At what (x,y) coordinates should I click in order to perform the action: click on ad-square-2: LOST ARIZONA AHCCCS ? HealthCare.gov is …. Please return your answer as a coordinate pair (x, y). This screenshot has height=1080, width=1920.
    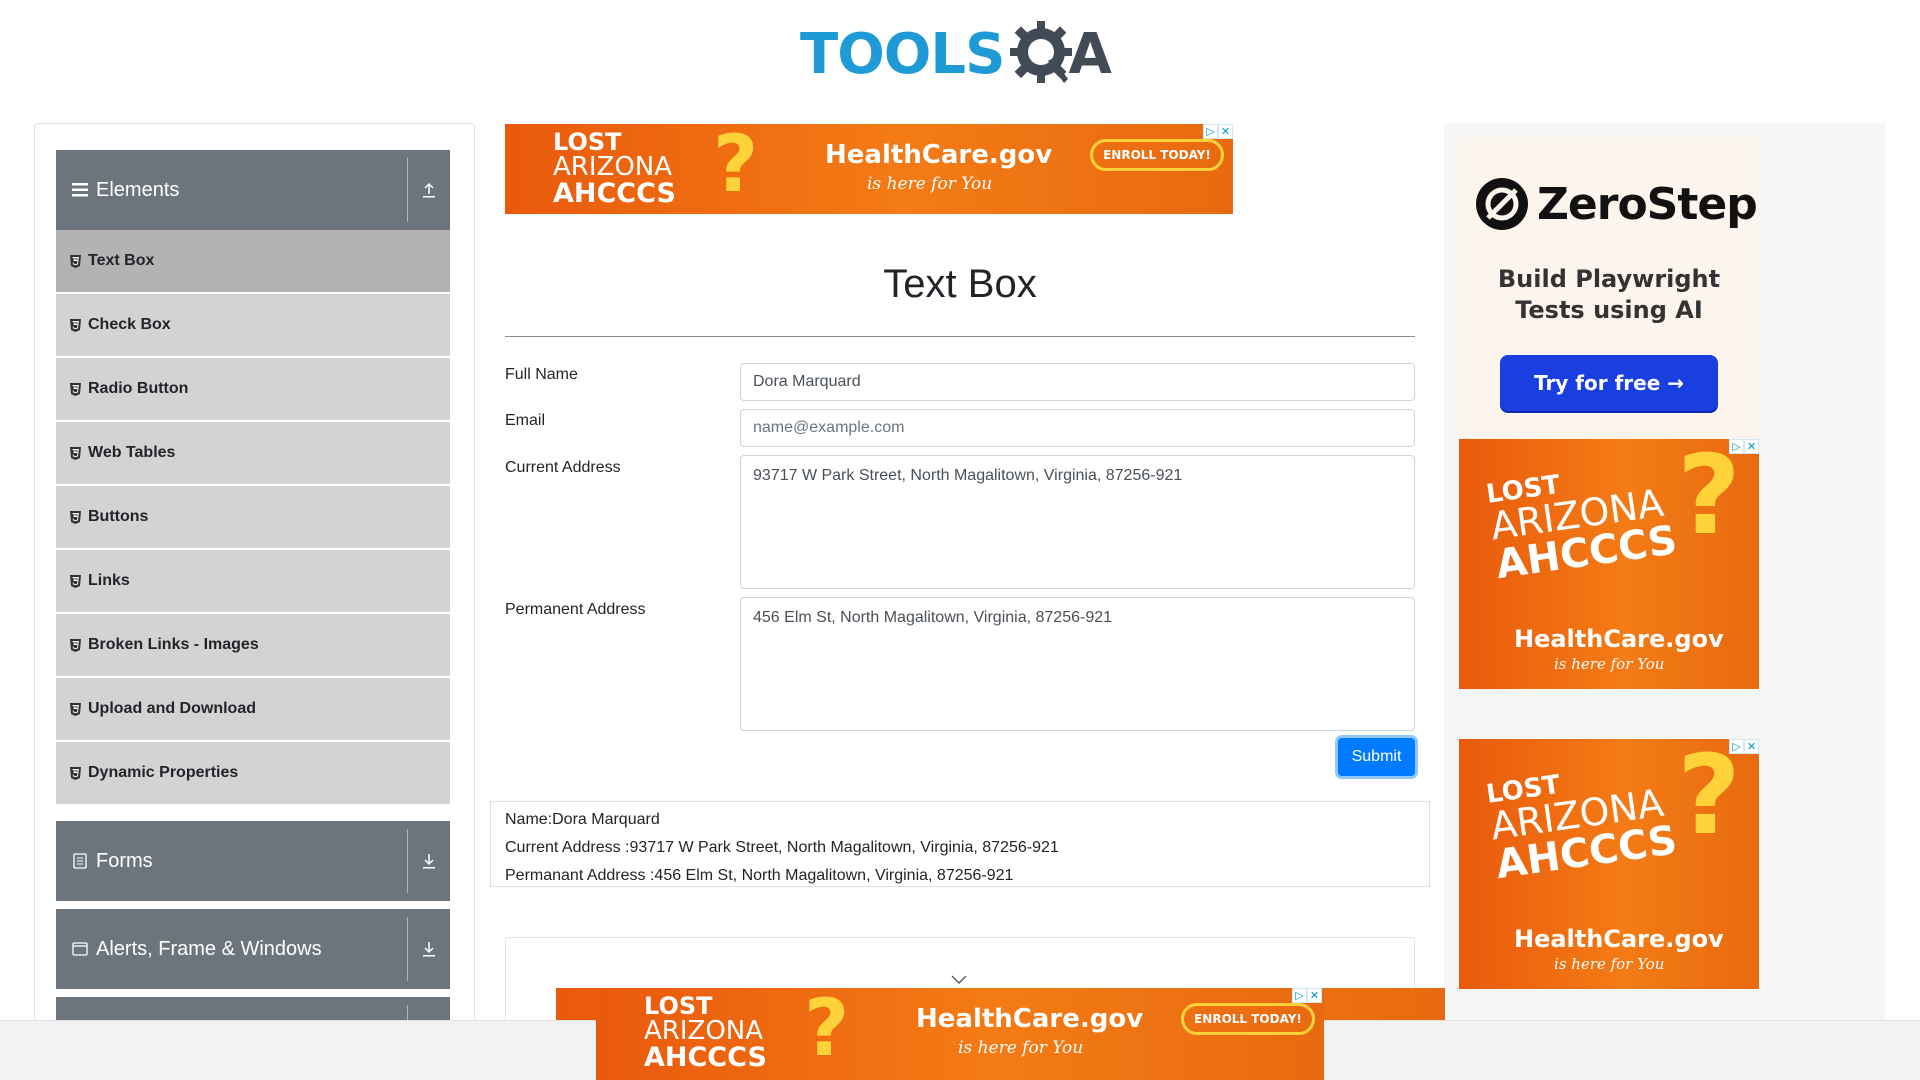
    Looking at the image, I should click on (1609, 864).